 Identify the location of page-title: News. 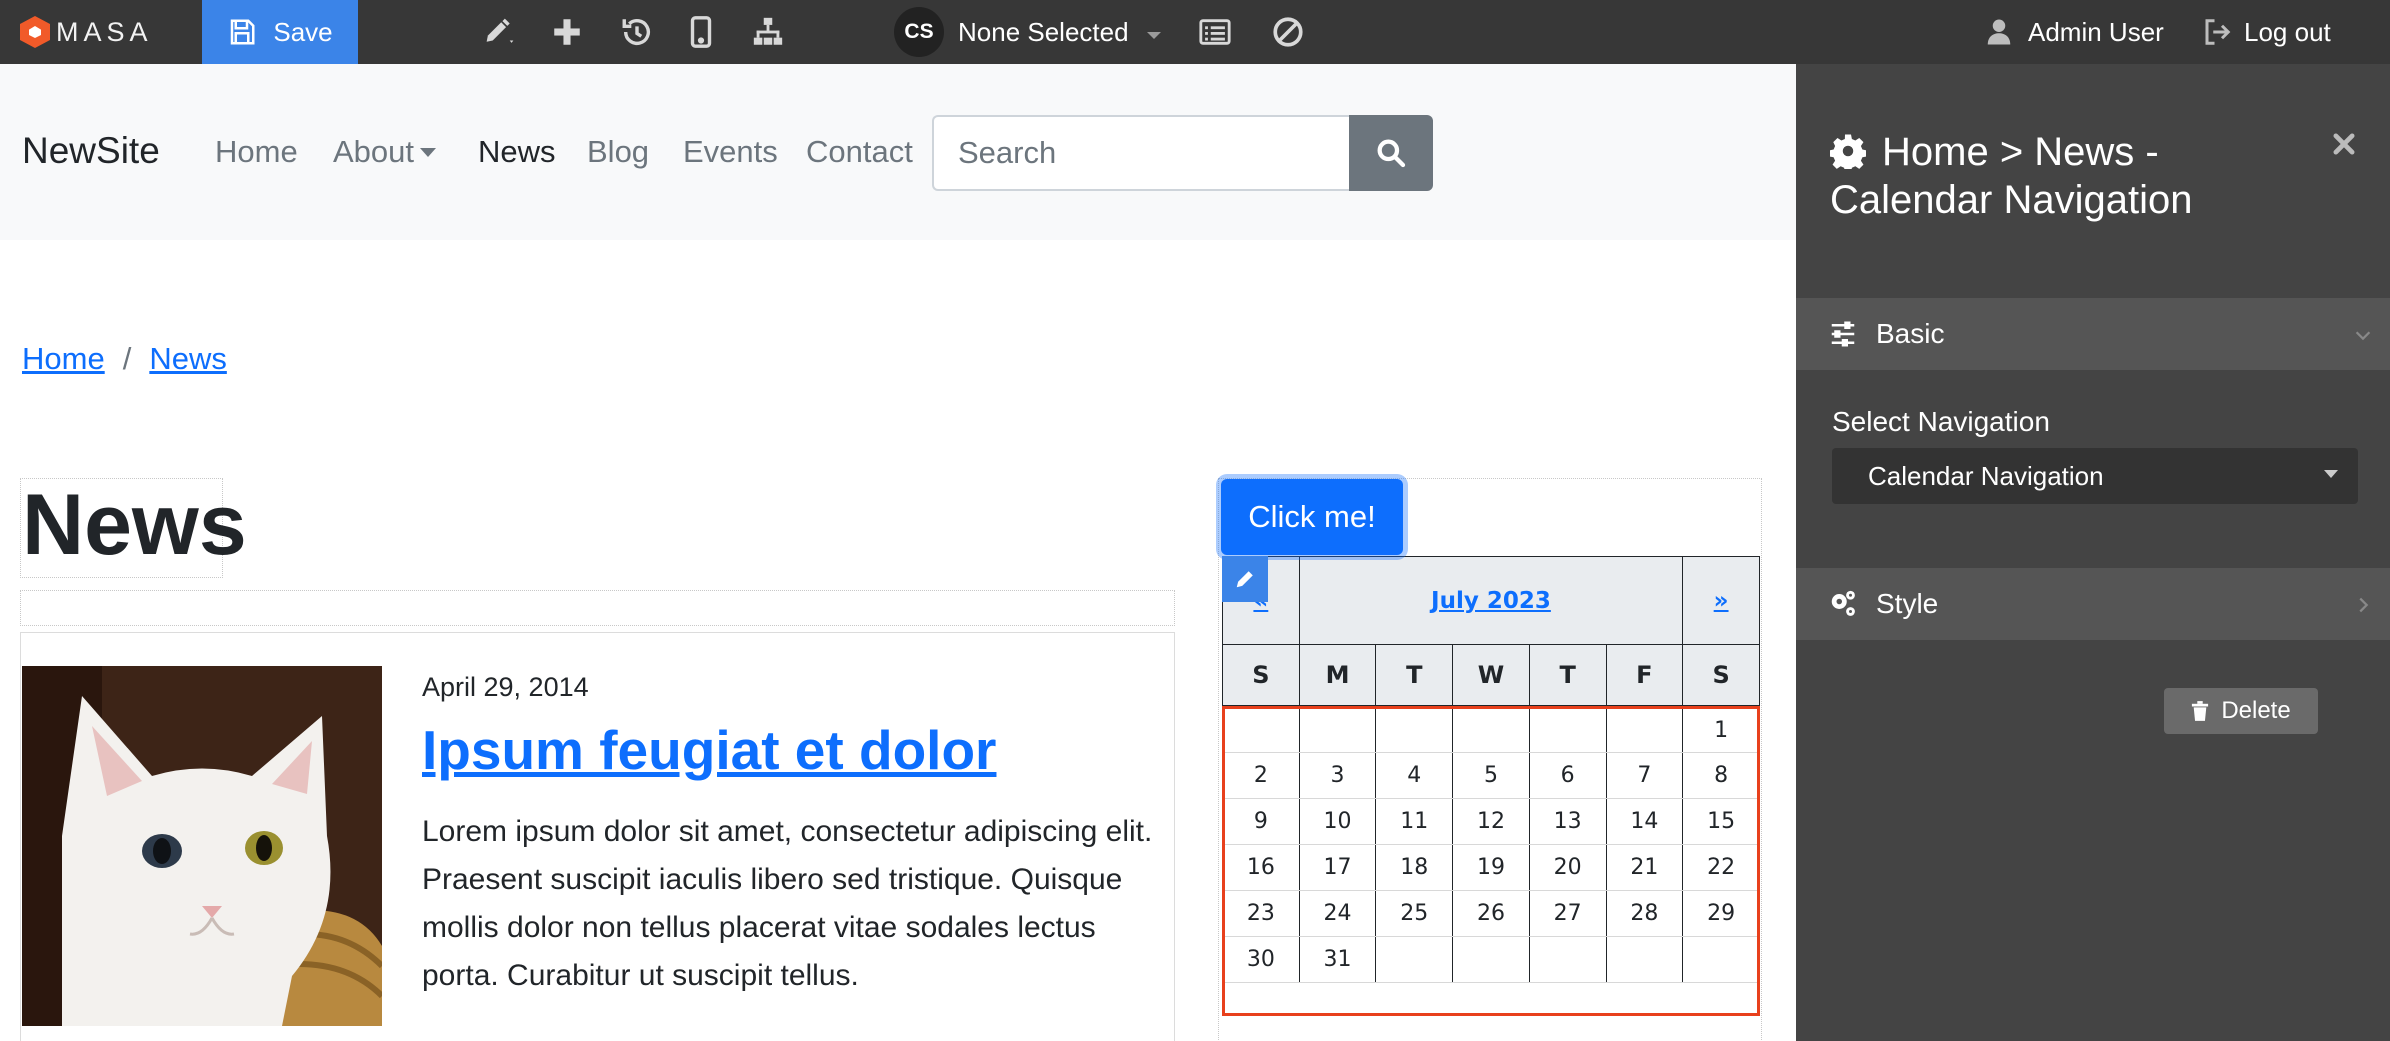
(134, 525).